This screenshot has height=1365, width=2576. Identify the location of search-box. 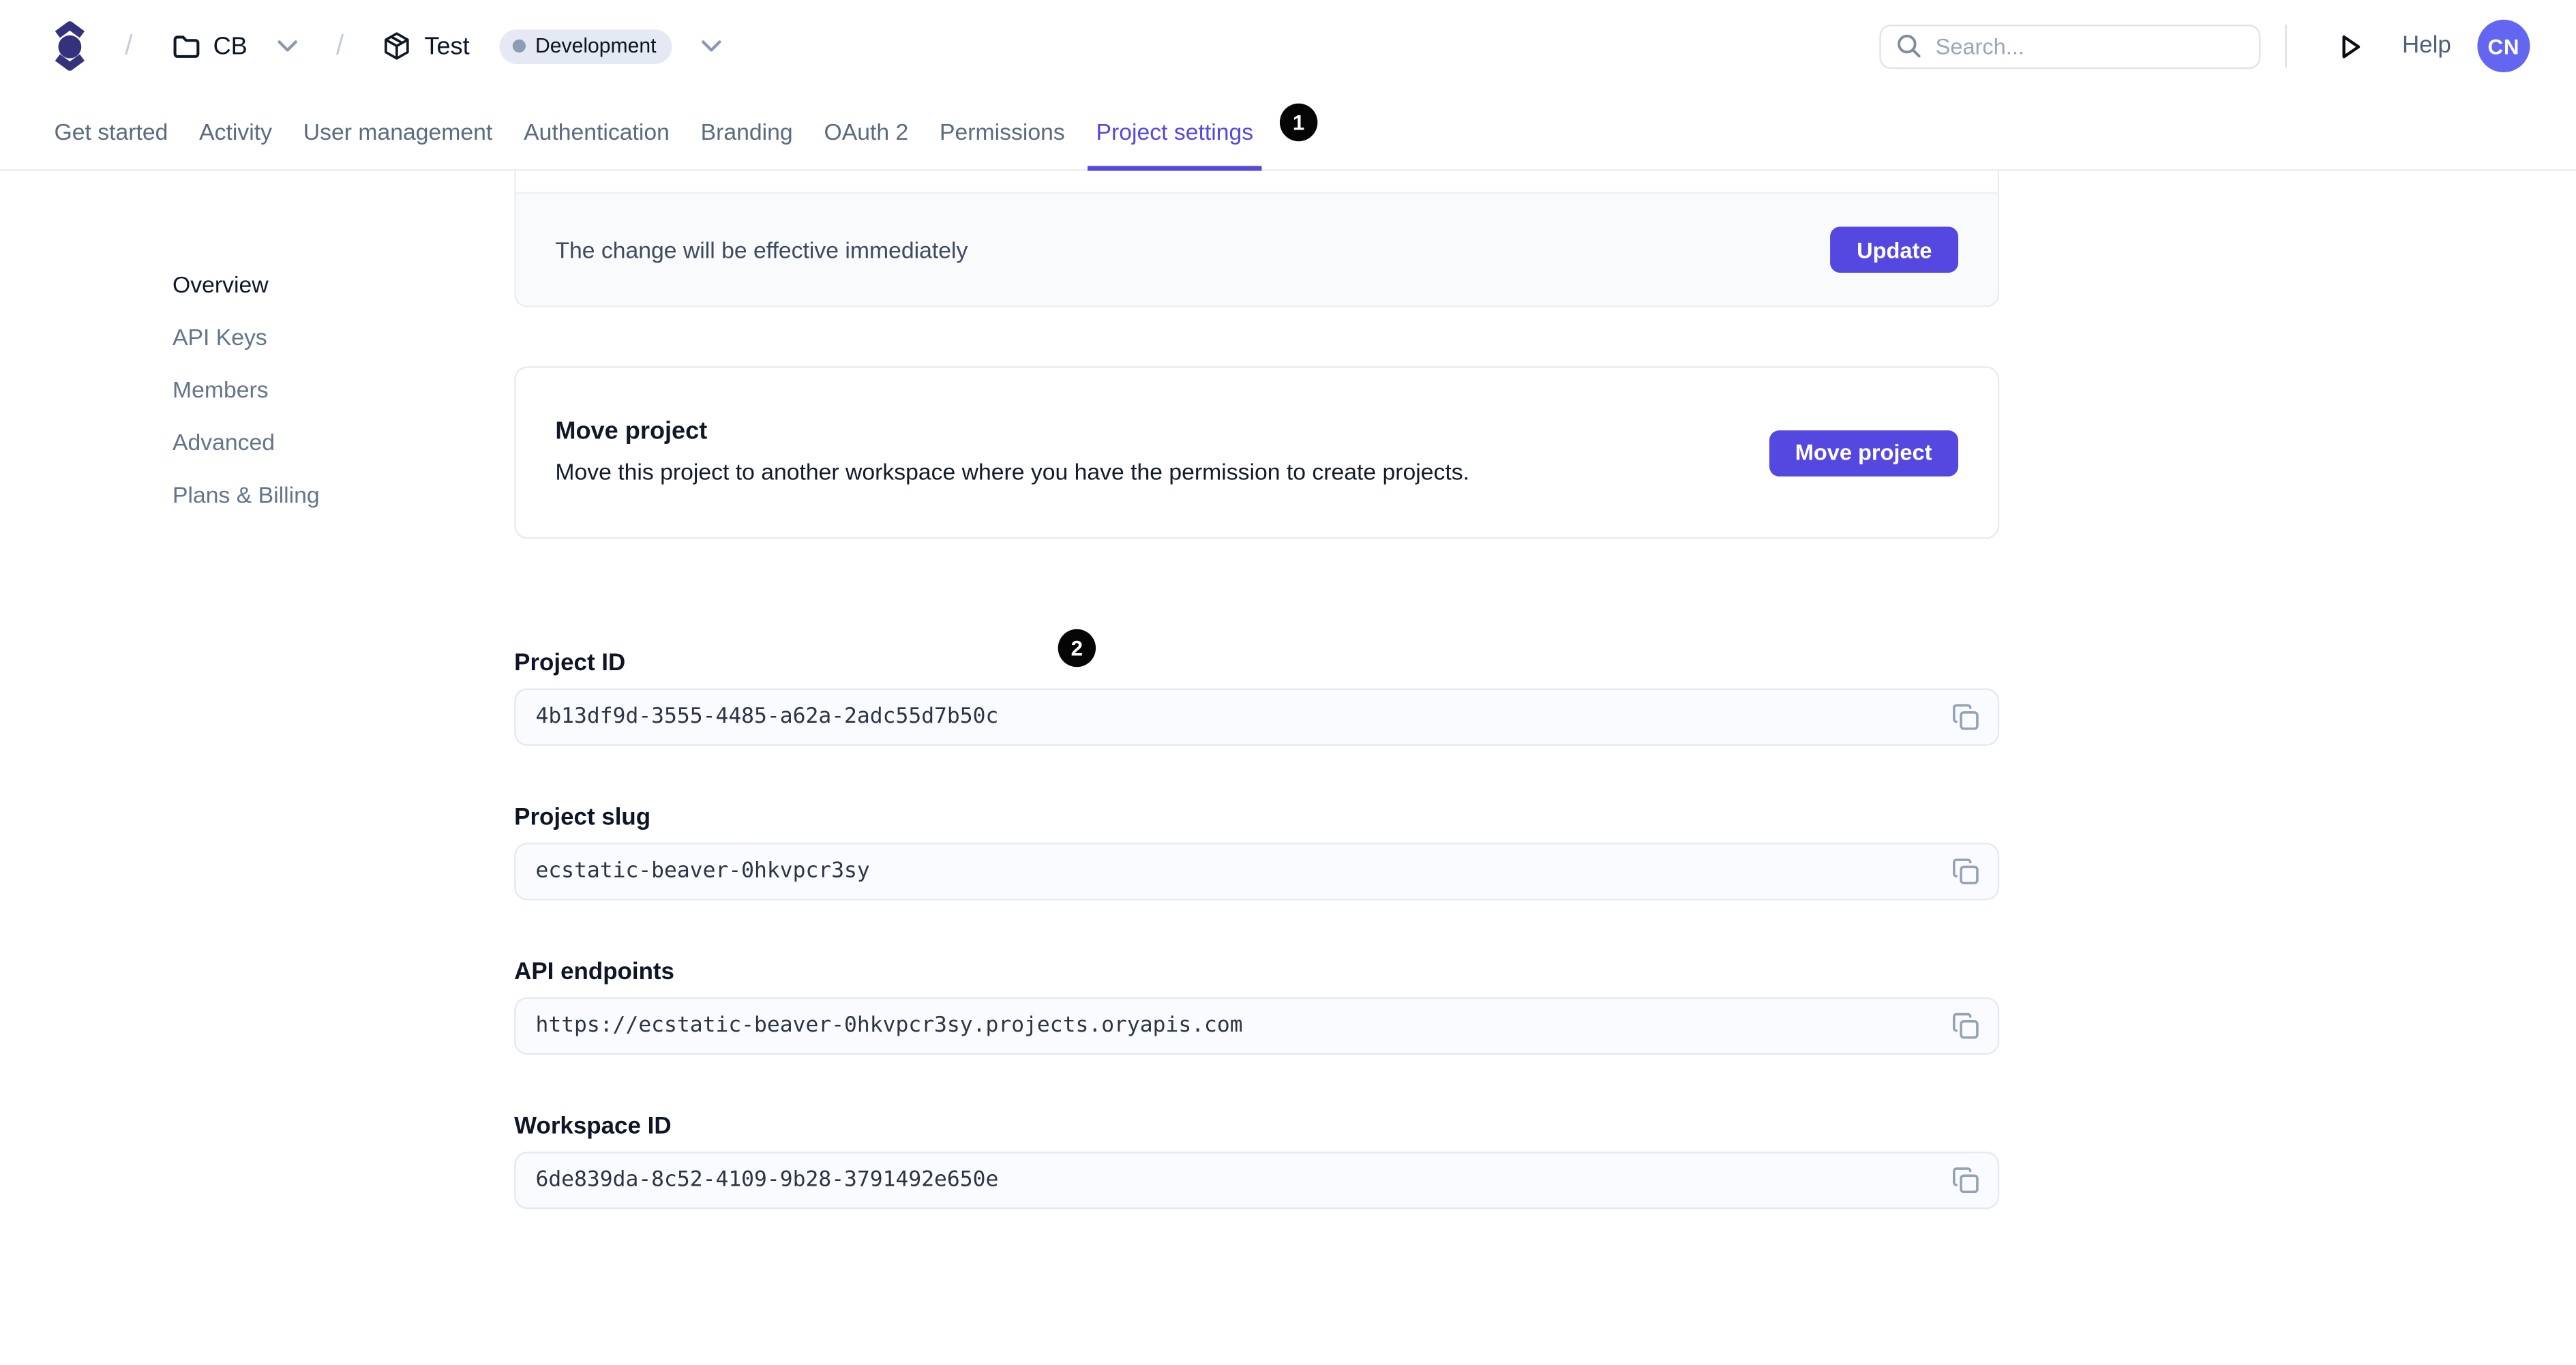
(2070, 45).